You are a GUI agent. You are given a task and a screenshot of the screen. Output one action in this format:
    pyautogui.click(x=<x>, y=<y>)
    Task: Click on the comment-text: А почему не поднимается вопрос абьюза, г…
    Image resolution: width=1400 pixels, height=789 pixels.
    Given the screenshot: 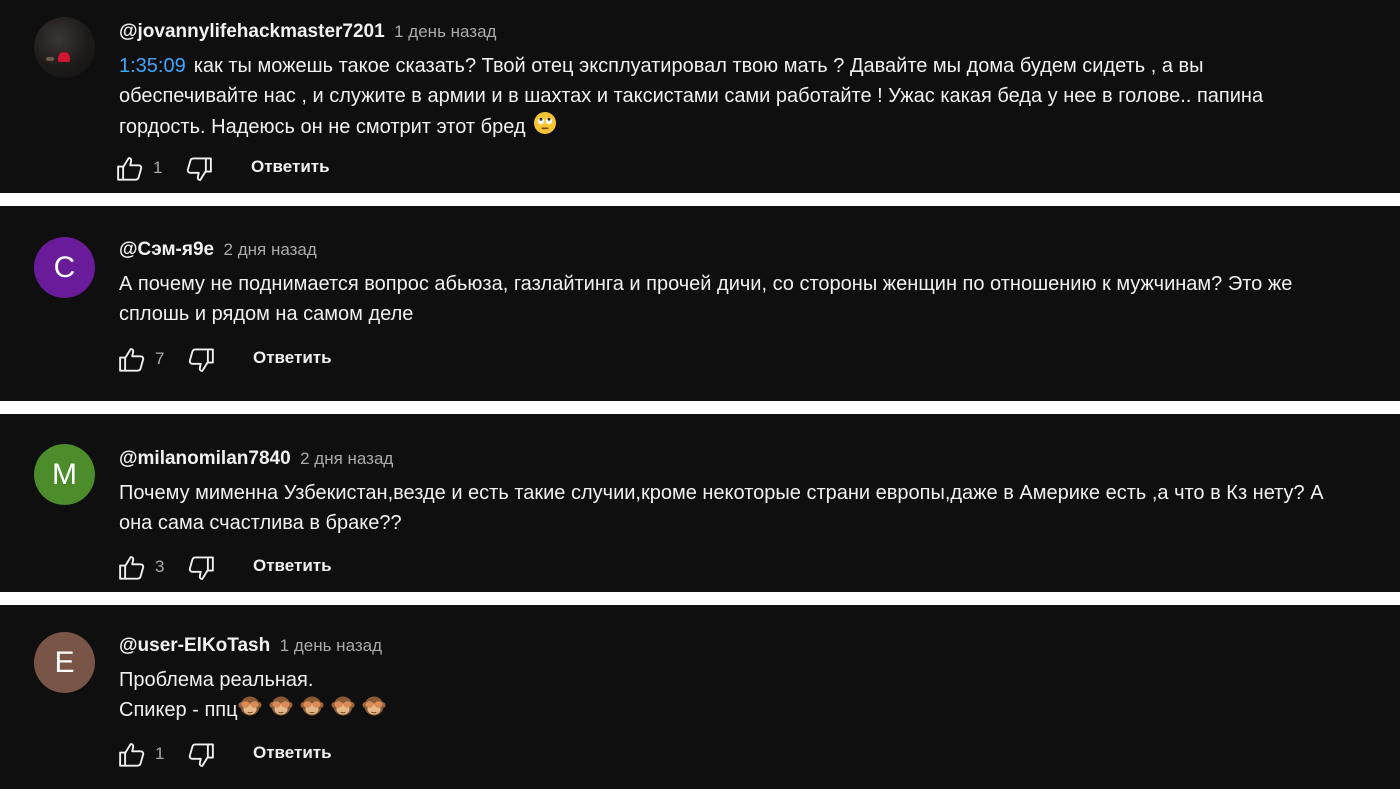 What is the action you would take?
    pyautogui.click(x=757, y=299)
    